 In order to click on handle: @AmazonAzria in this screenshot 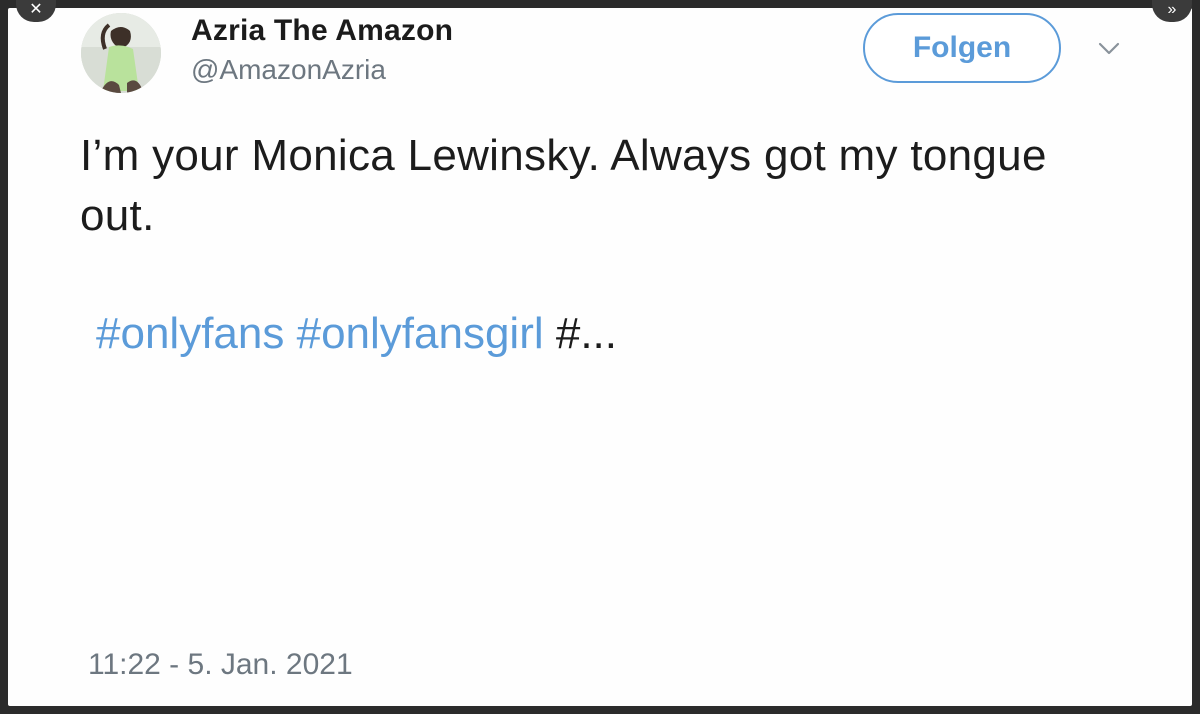, I will do `click(288, 70)`.